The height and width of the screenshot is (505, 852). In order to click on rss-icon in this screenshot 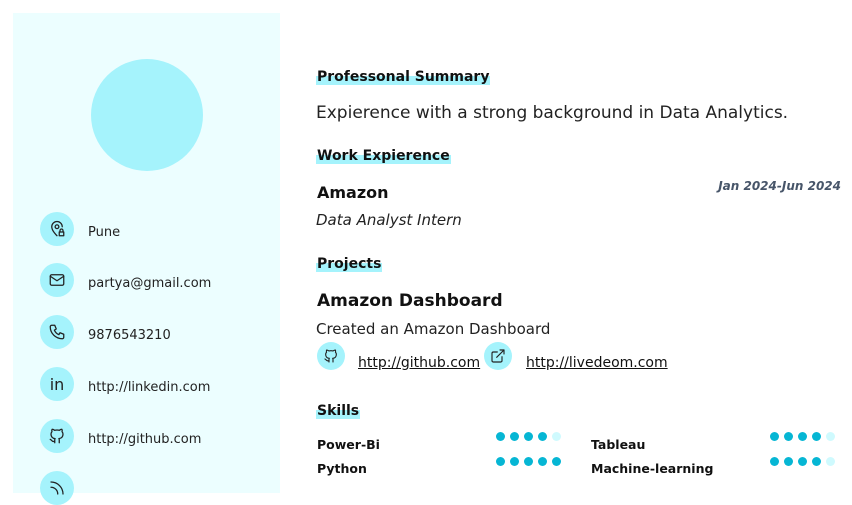, I will do `click(57, 488)`.